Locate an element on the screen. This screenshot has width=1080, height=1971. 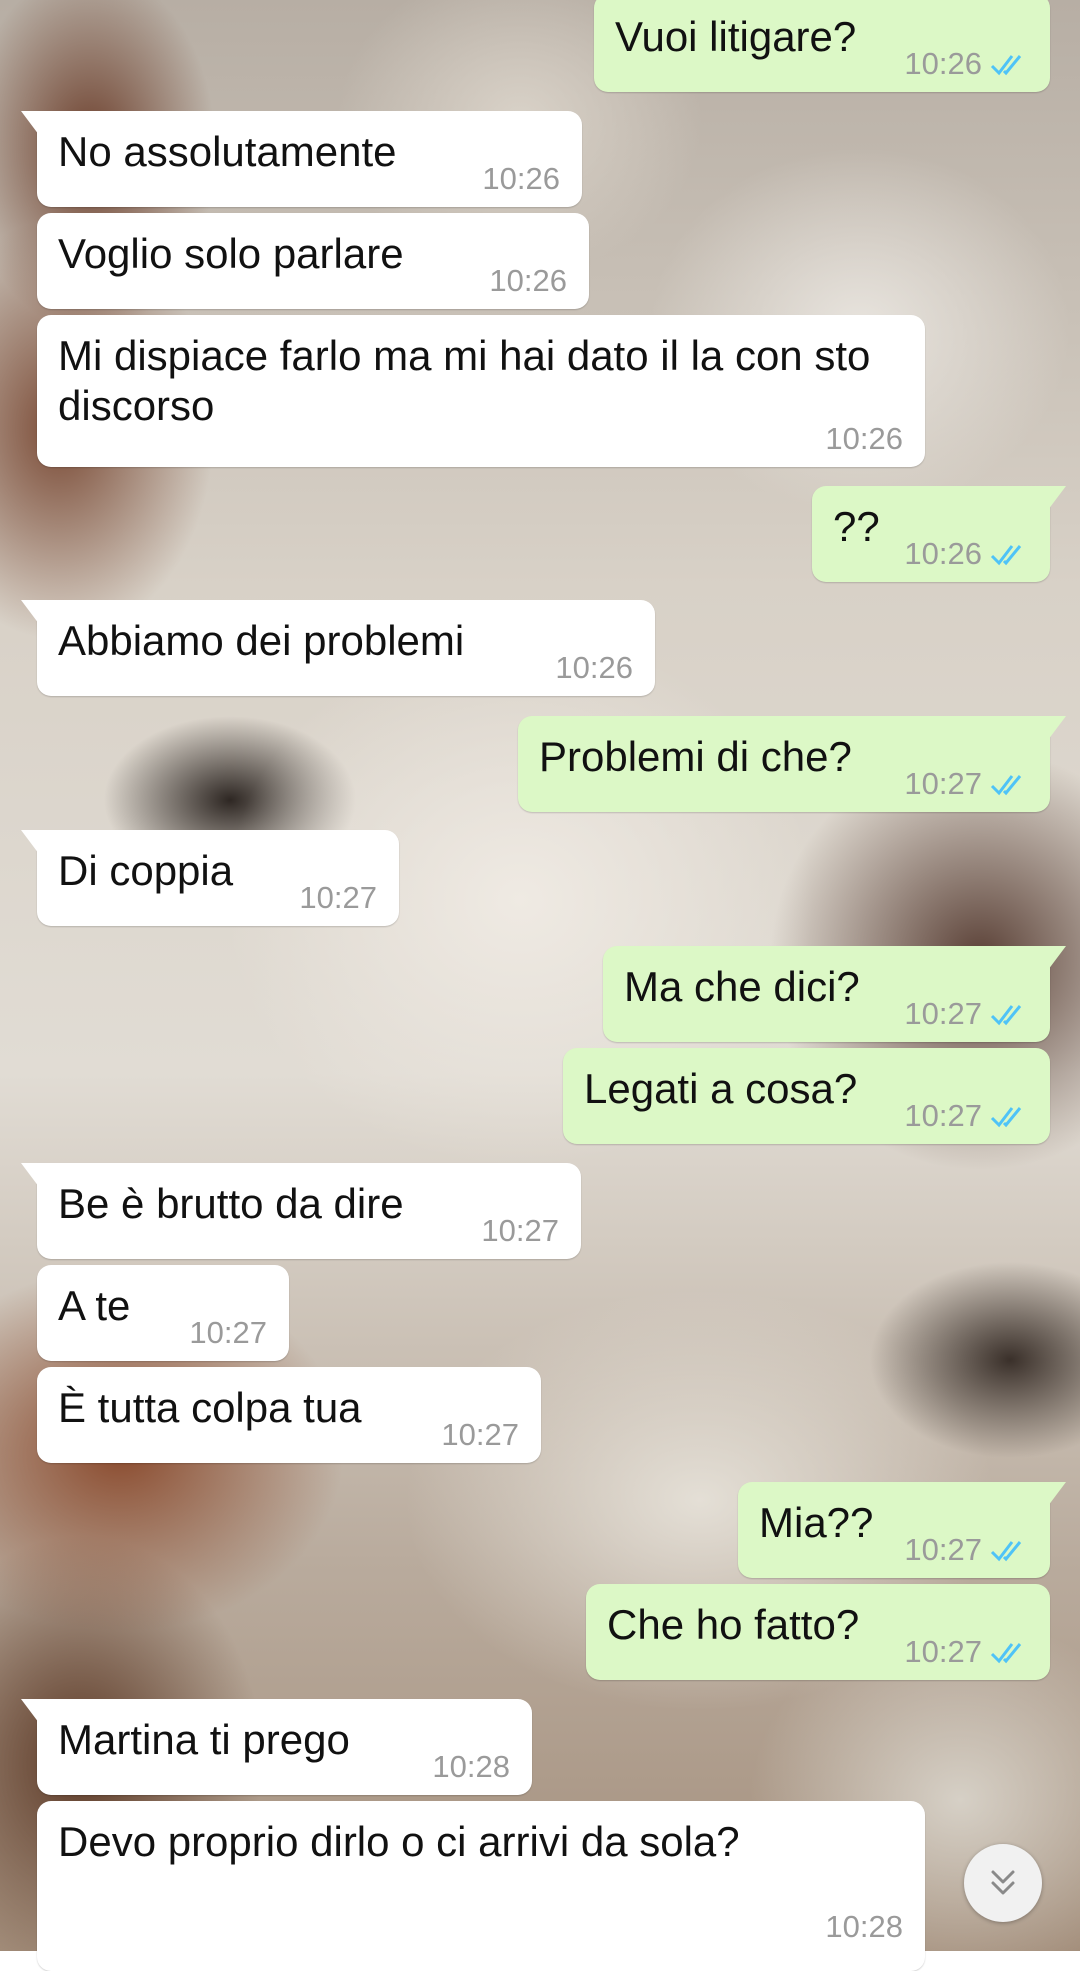
message-text: Legati a cosa? is located at coordinates (721, 1088).